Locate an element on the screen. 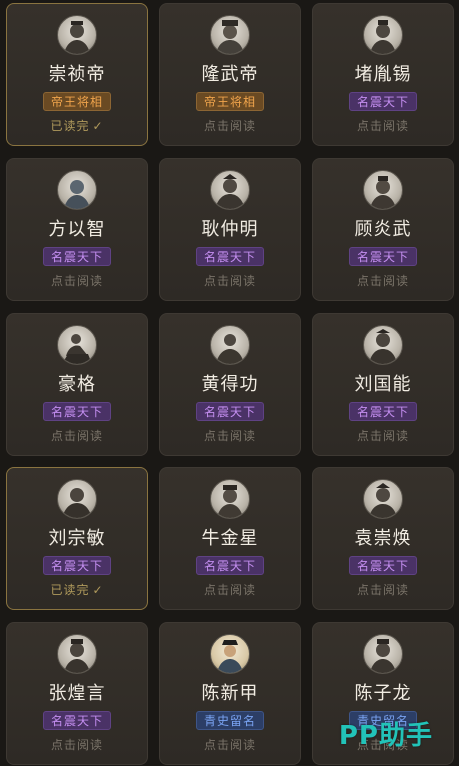 This screenshot has width=459, height=766. character-name: 刘宗敏 is located at coordinates (77, 538).